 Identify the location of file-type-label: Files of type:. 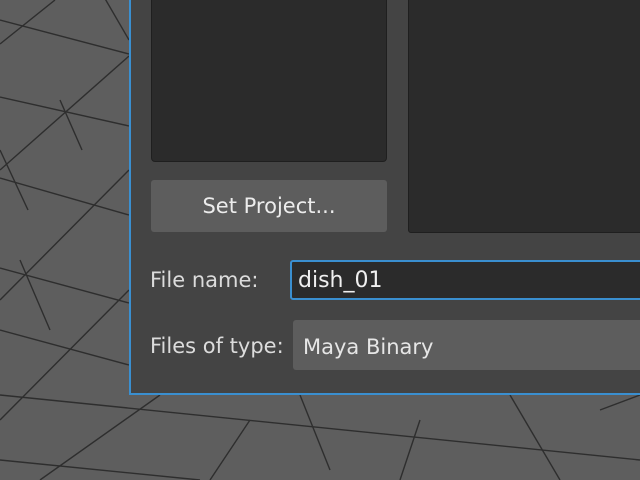
(217, 346).